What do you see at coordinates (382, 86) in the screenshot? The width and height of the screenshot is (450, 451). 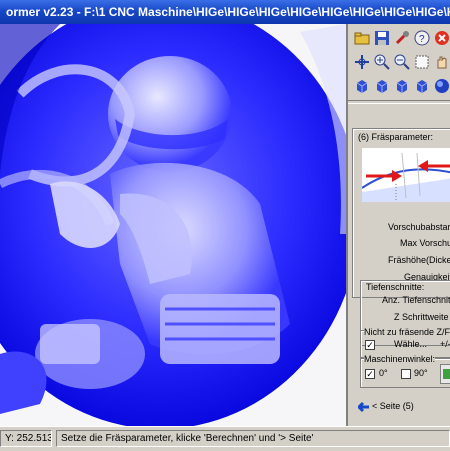 I see `view-cube-side-icon` at bounding box center [382, 86].